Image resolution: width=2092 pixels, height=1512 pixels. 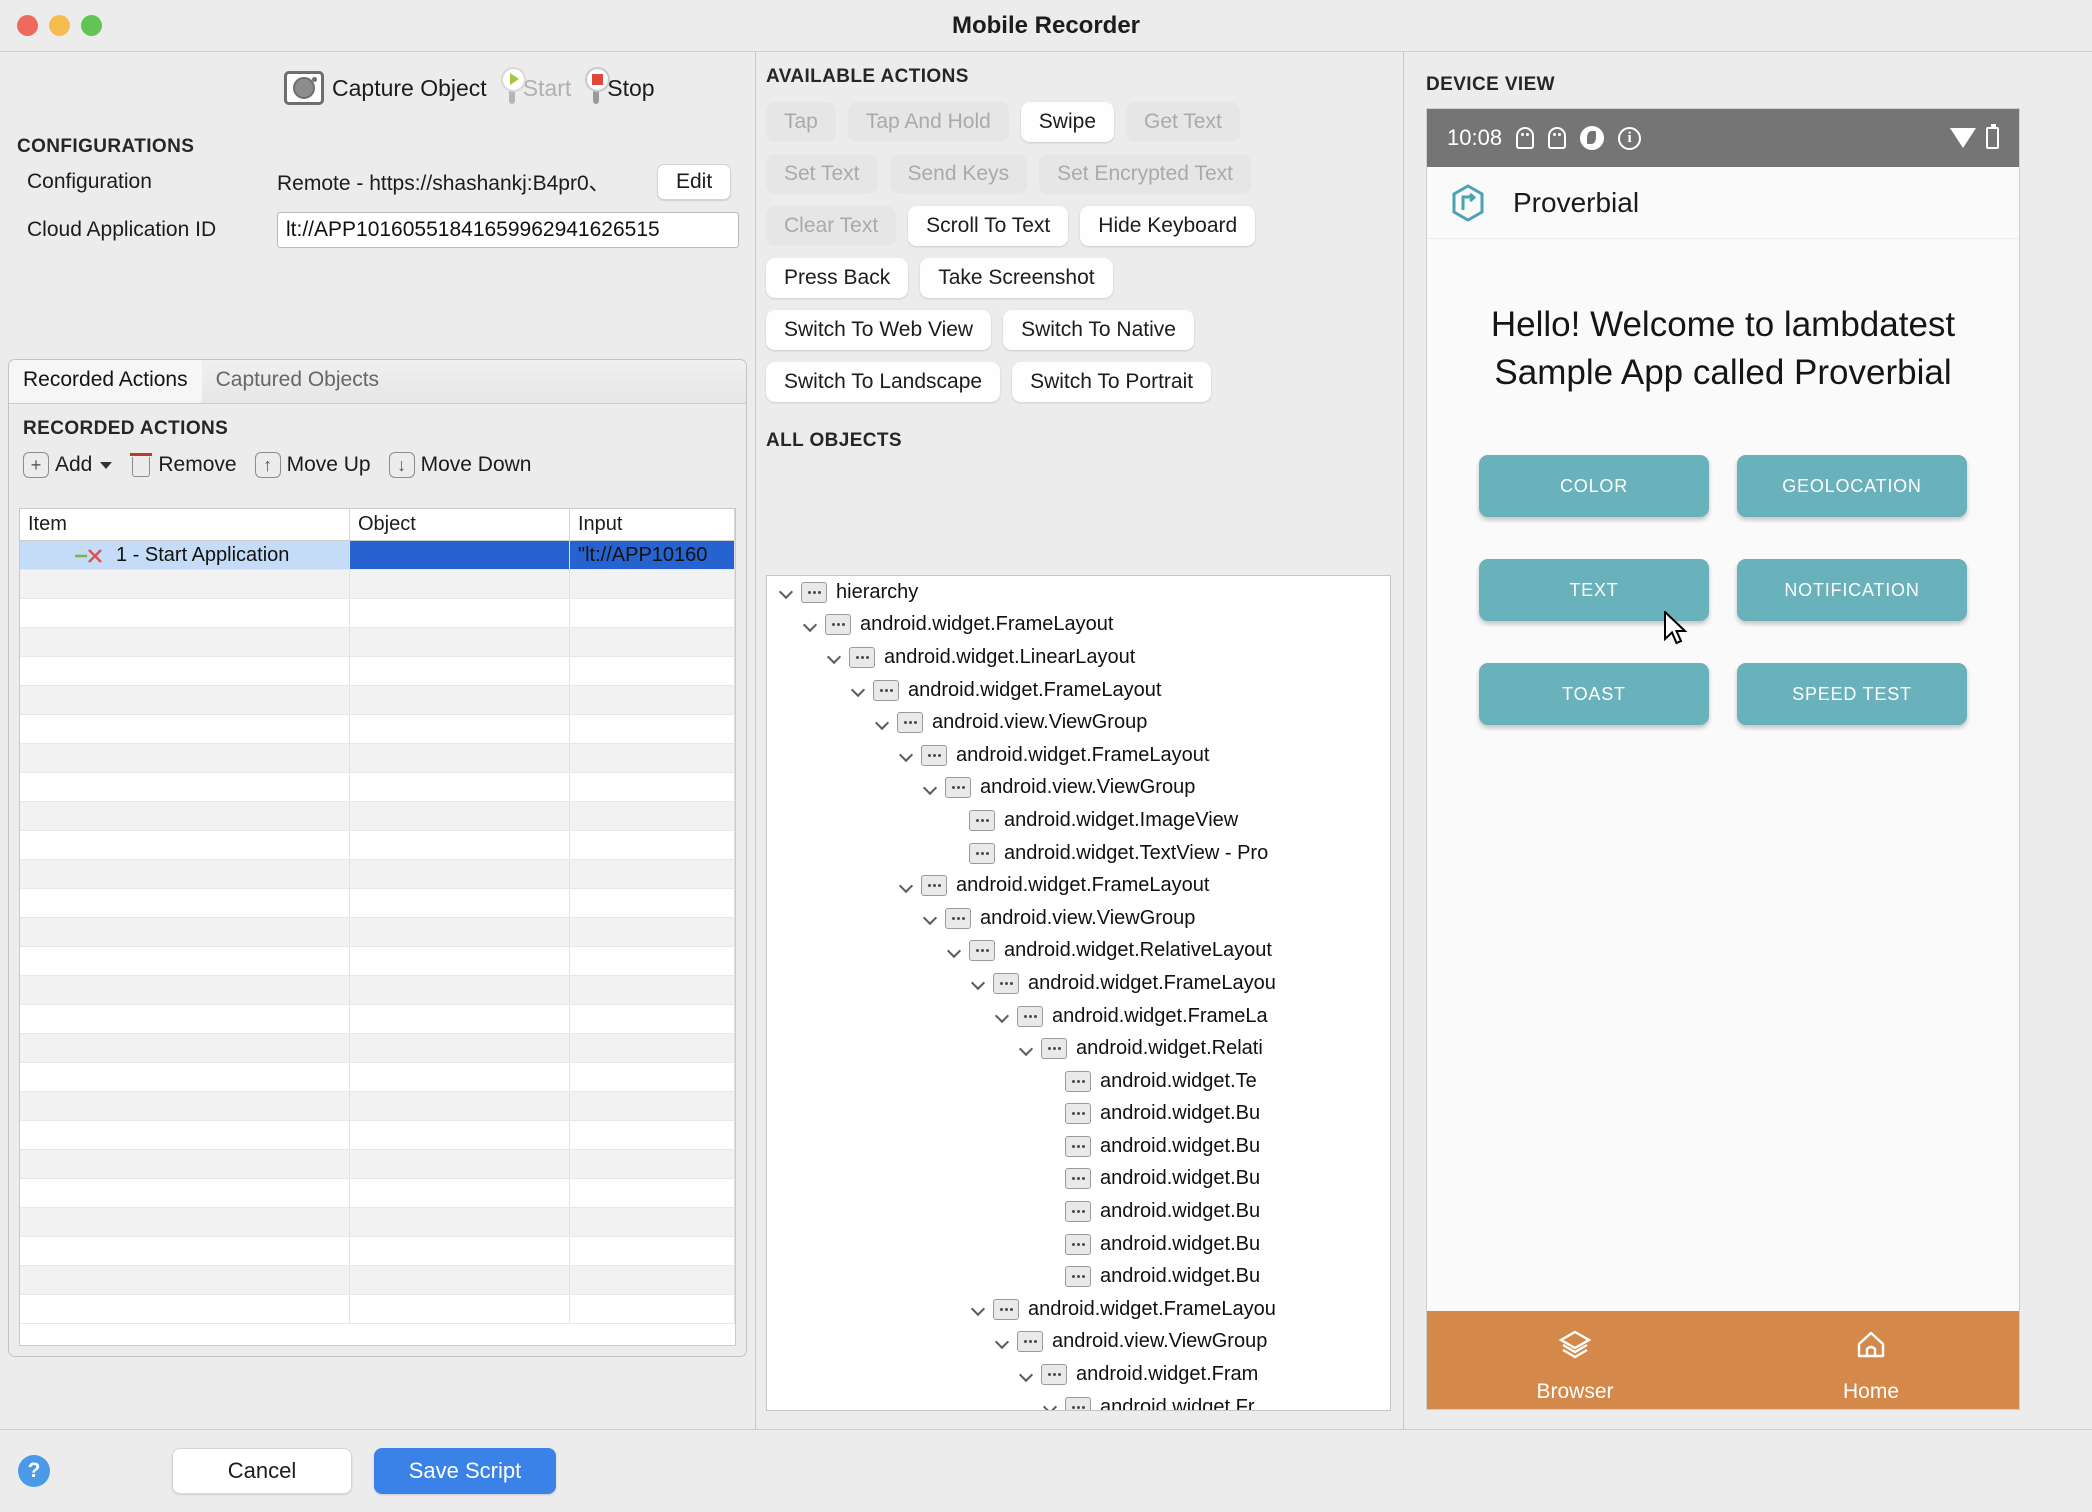 What do you see at coordinates (694, 182) in the screenshot?
I see `edit-configuration-button: Edit` at bounding box center [694, 182].